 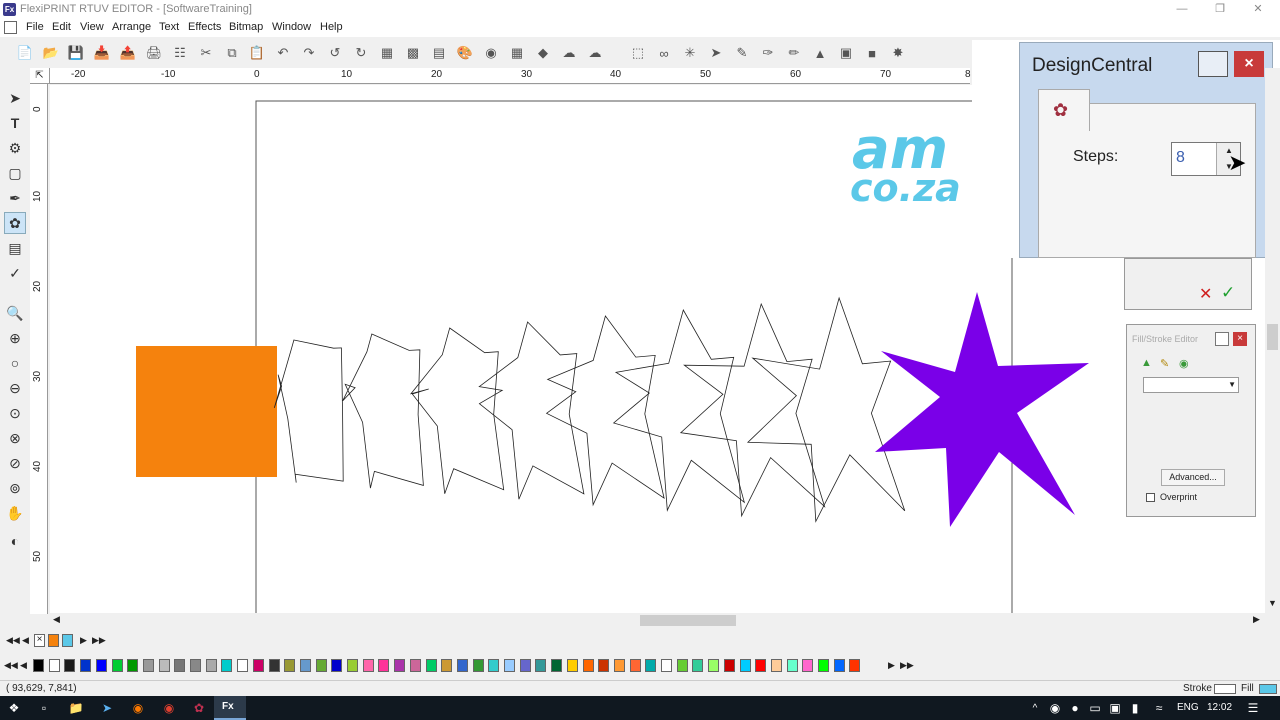 What do you see at coordinates (76, 708) in the screenshot?
I see `file-explorer-icon: 📁` at bounding box center [76, 708].